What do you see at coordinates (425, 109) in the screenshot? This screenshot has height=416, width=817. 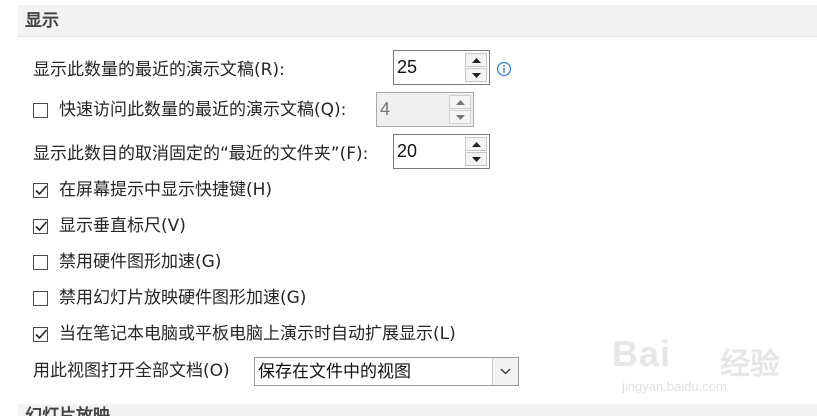 I see `quick-access-spinner: 4` at bounding box center [425, 109].